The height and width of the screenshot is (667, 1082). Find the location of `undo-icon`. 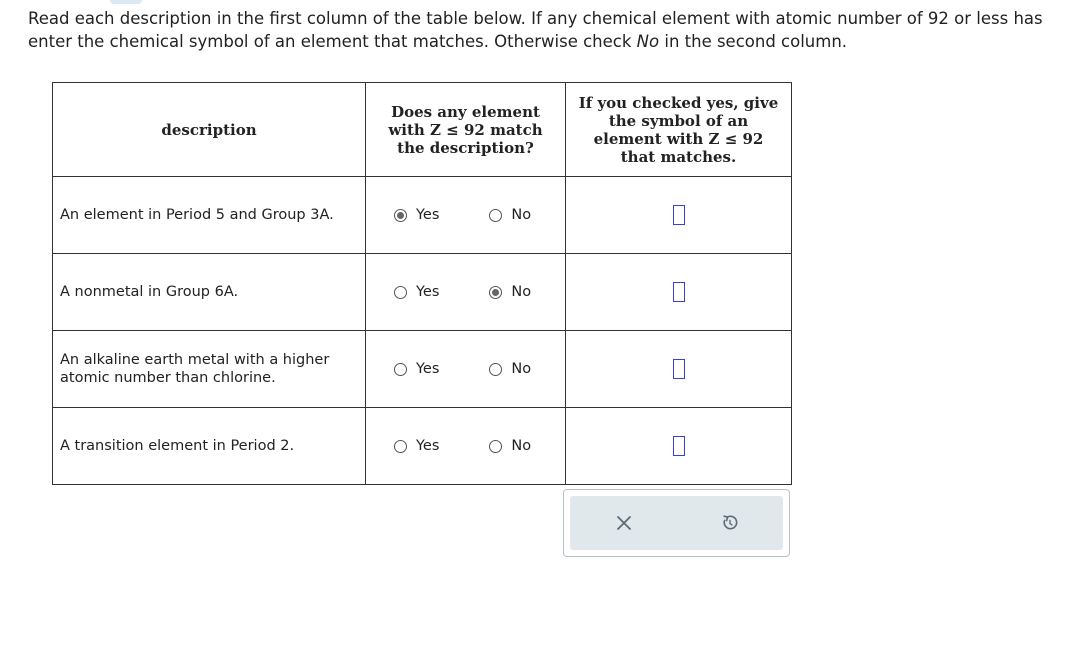

undo-icon is located at coordinates (730, 522).